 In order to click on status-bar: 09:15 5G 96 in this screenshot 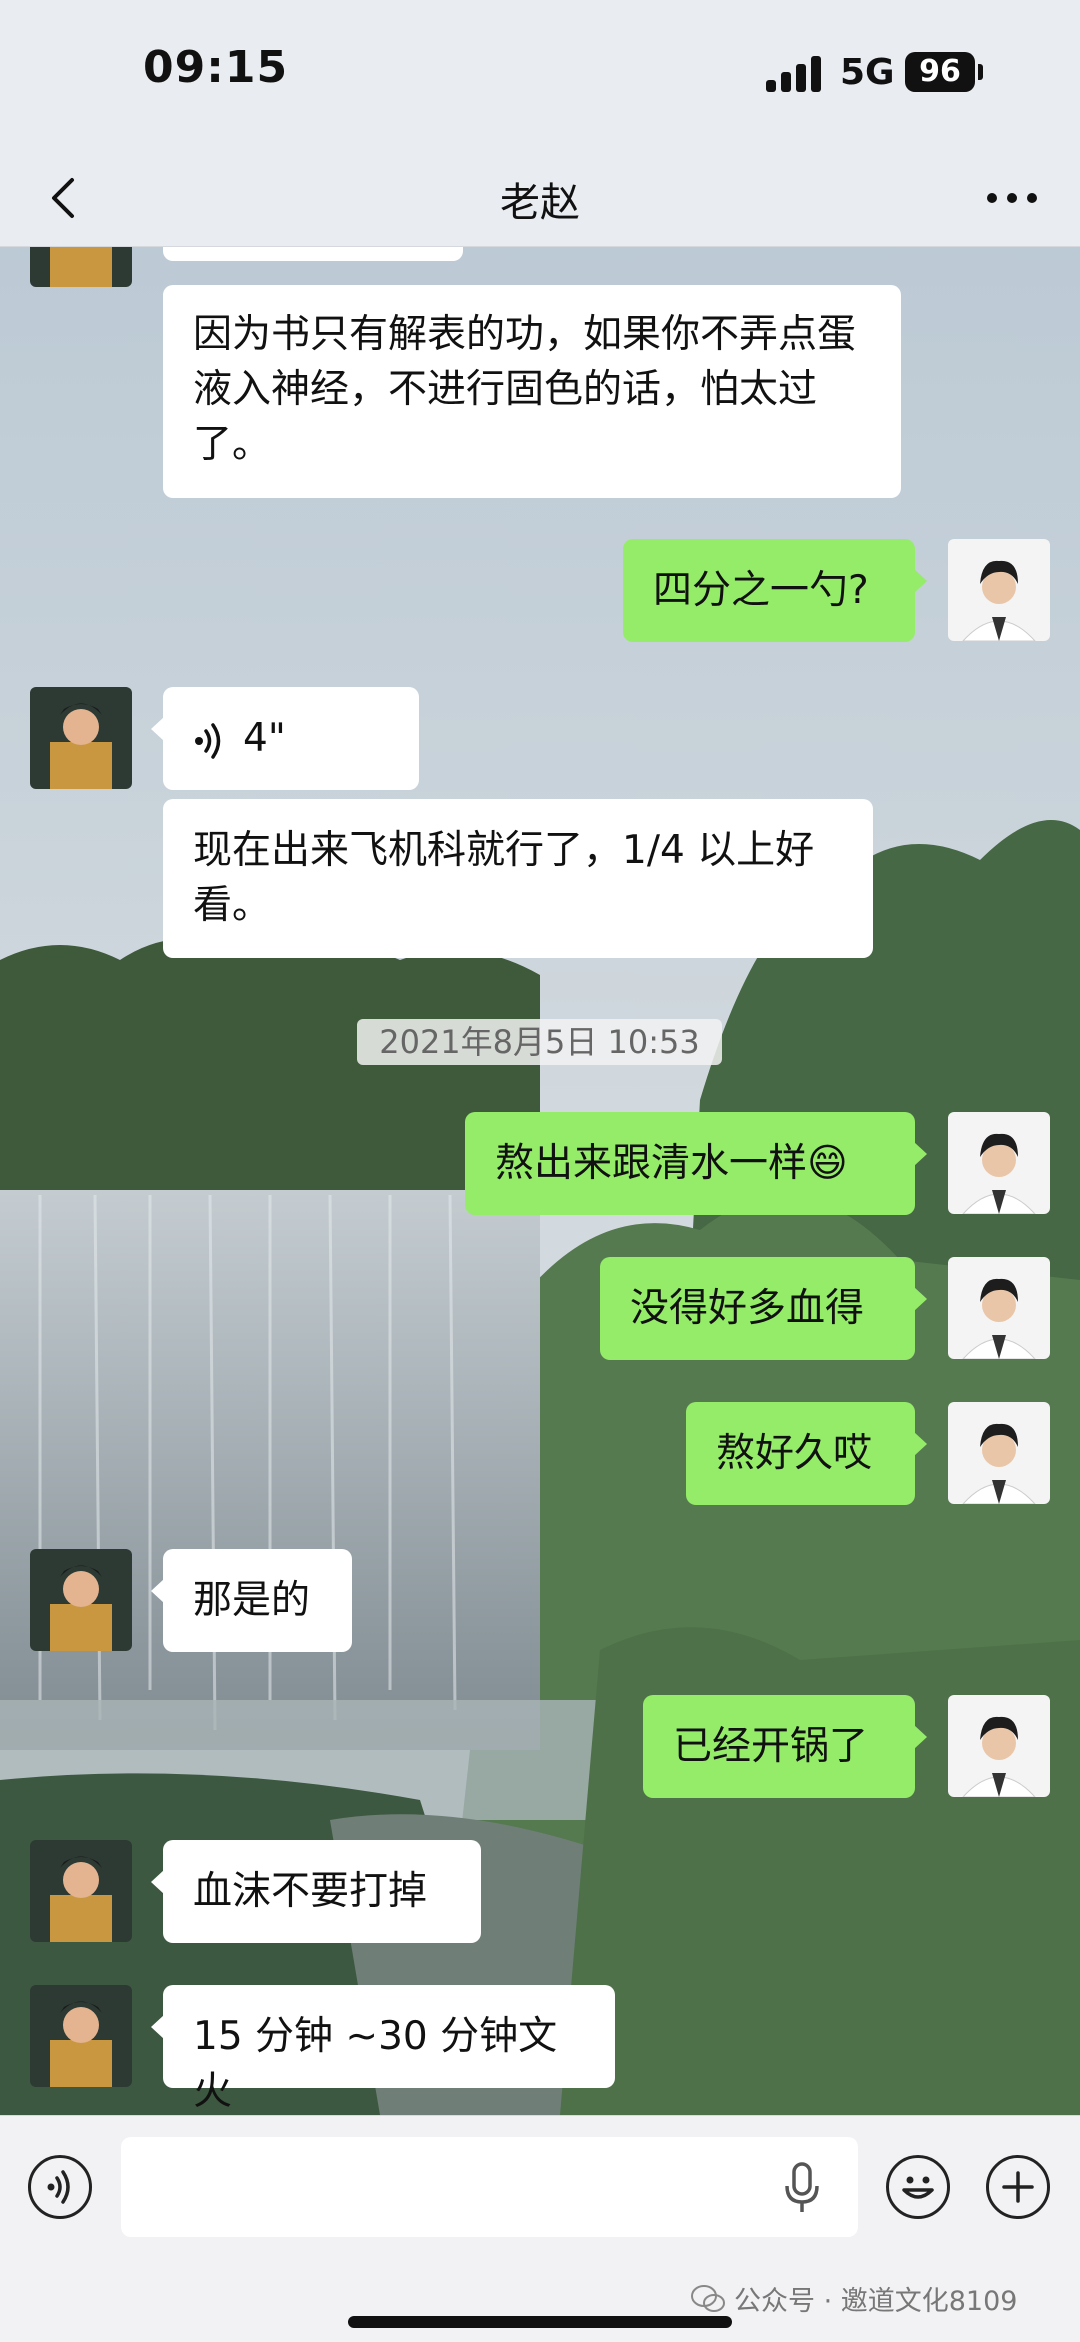, I will do `click(540, 75)`.